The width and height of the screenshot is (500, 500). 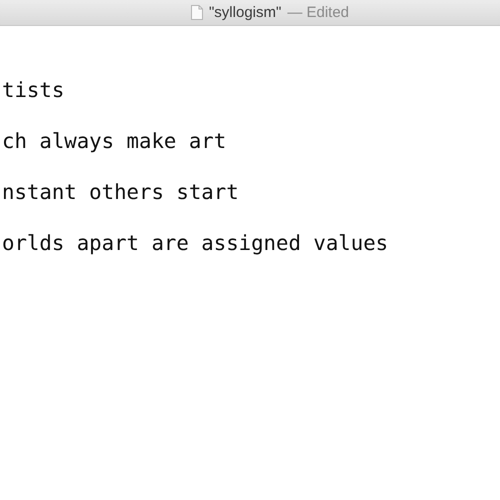 What do you see at coordinates (115, 141) in the screenshot?
I see `text-line: ch always make art` at bounding box center [115, 141].